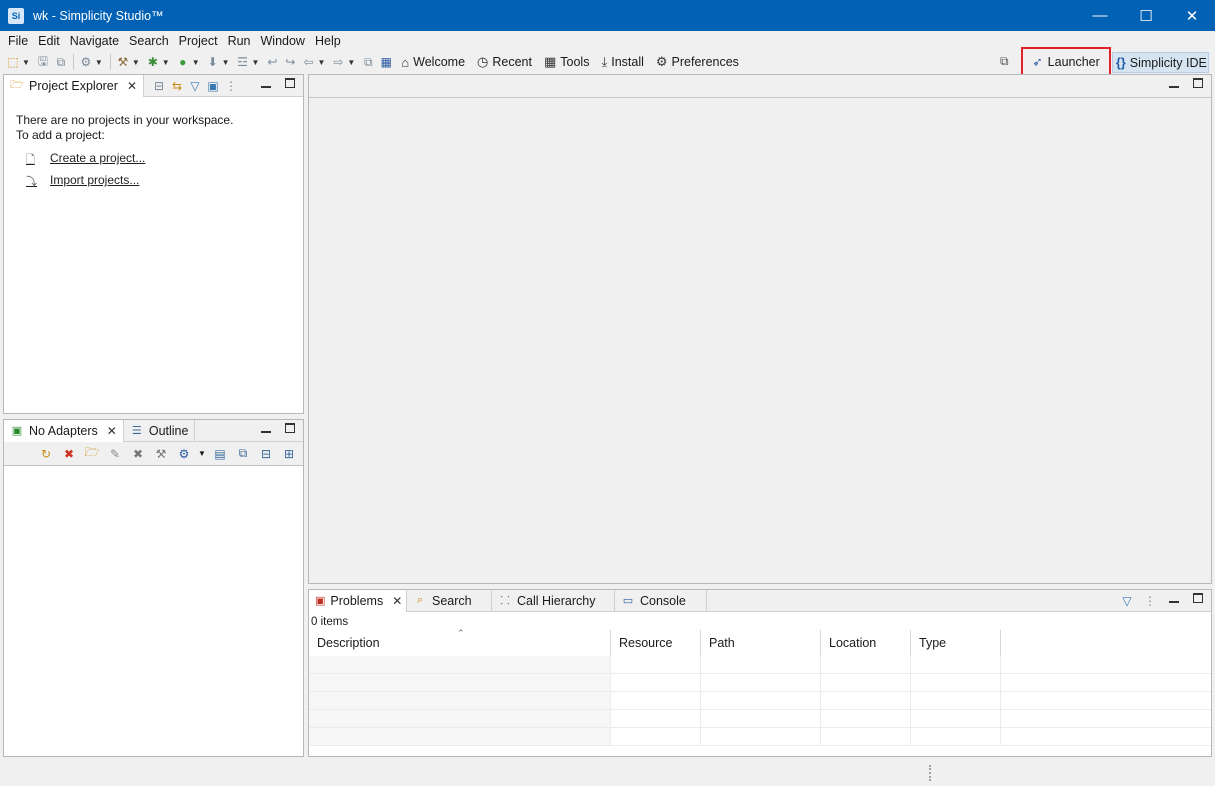 The image size is (1215, 786). I want to click on title-bar: Si wk - Simplicity Studio™ — ☐ ✕, so click(607, 15).